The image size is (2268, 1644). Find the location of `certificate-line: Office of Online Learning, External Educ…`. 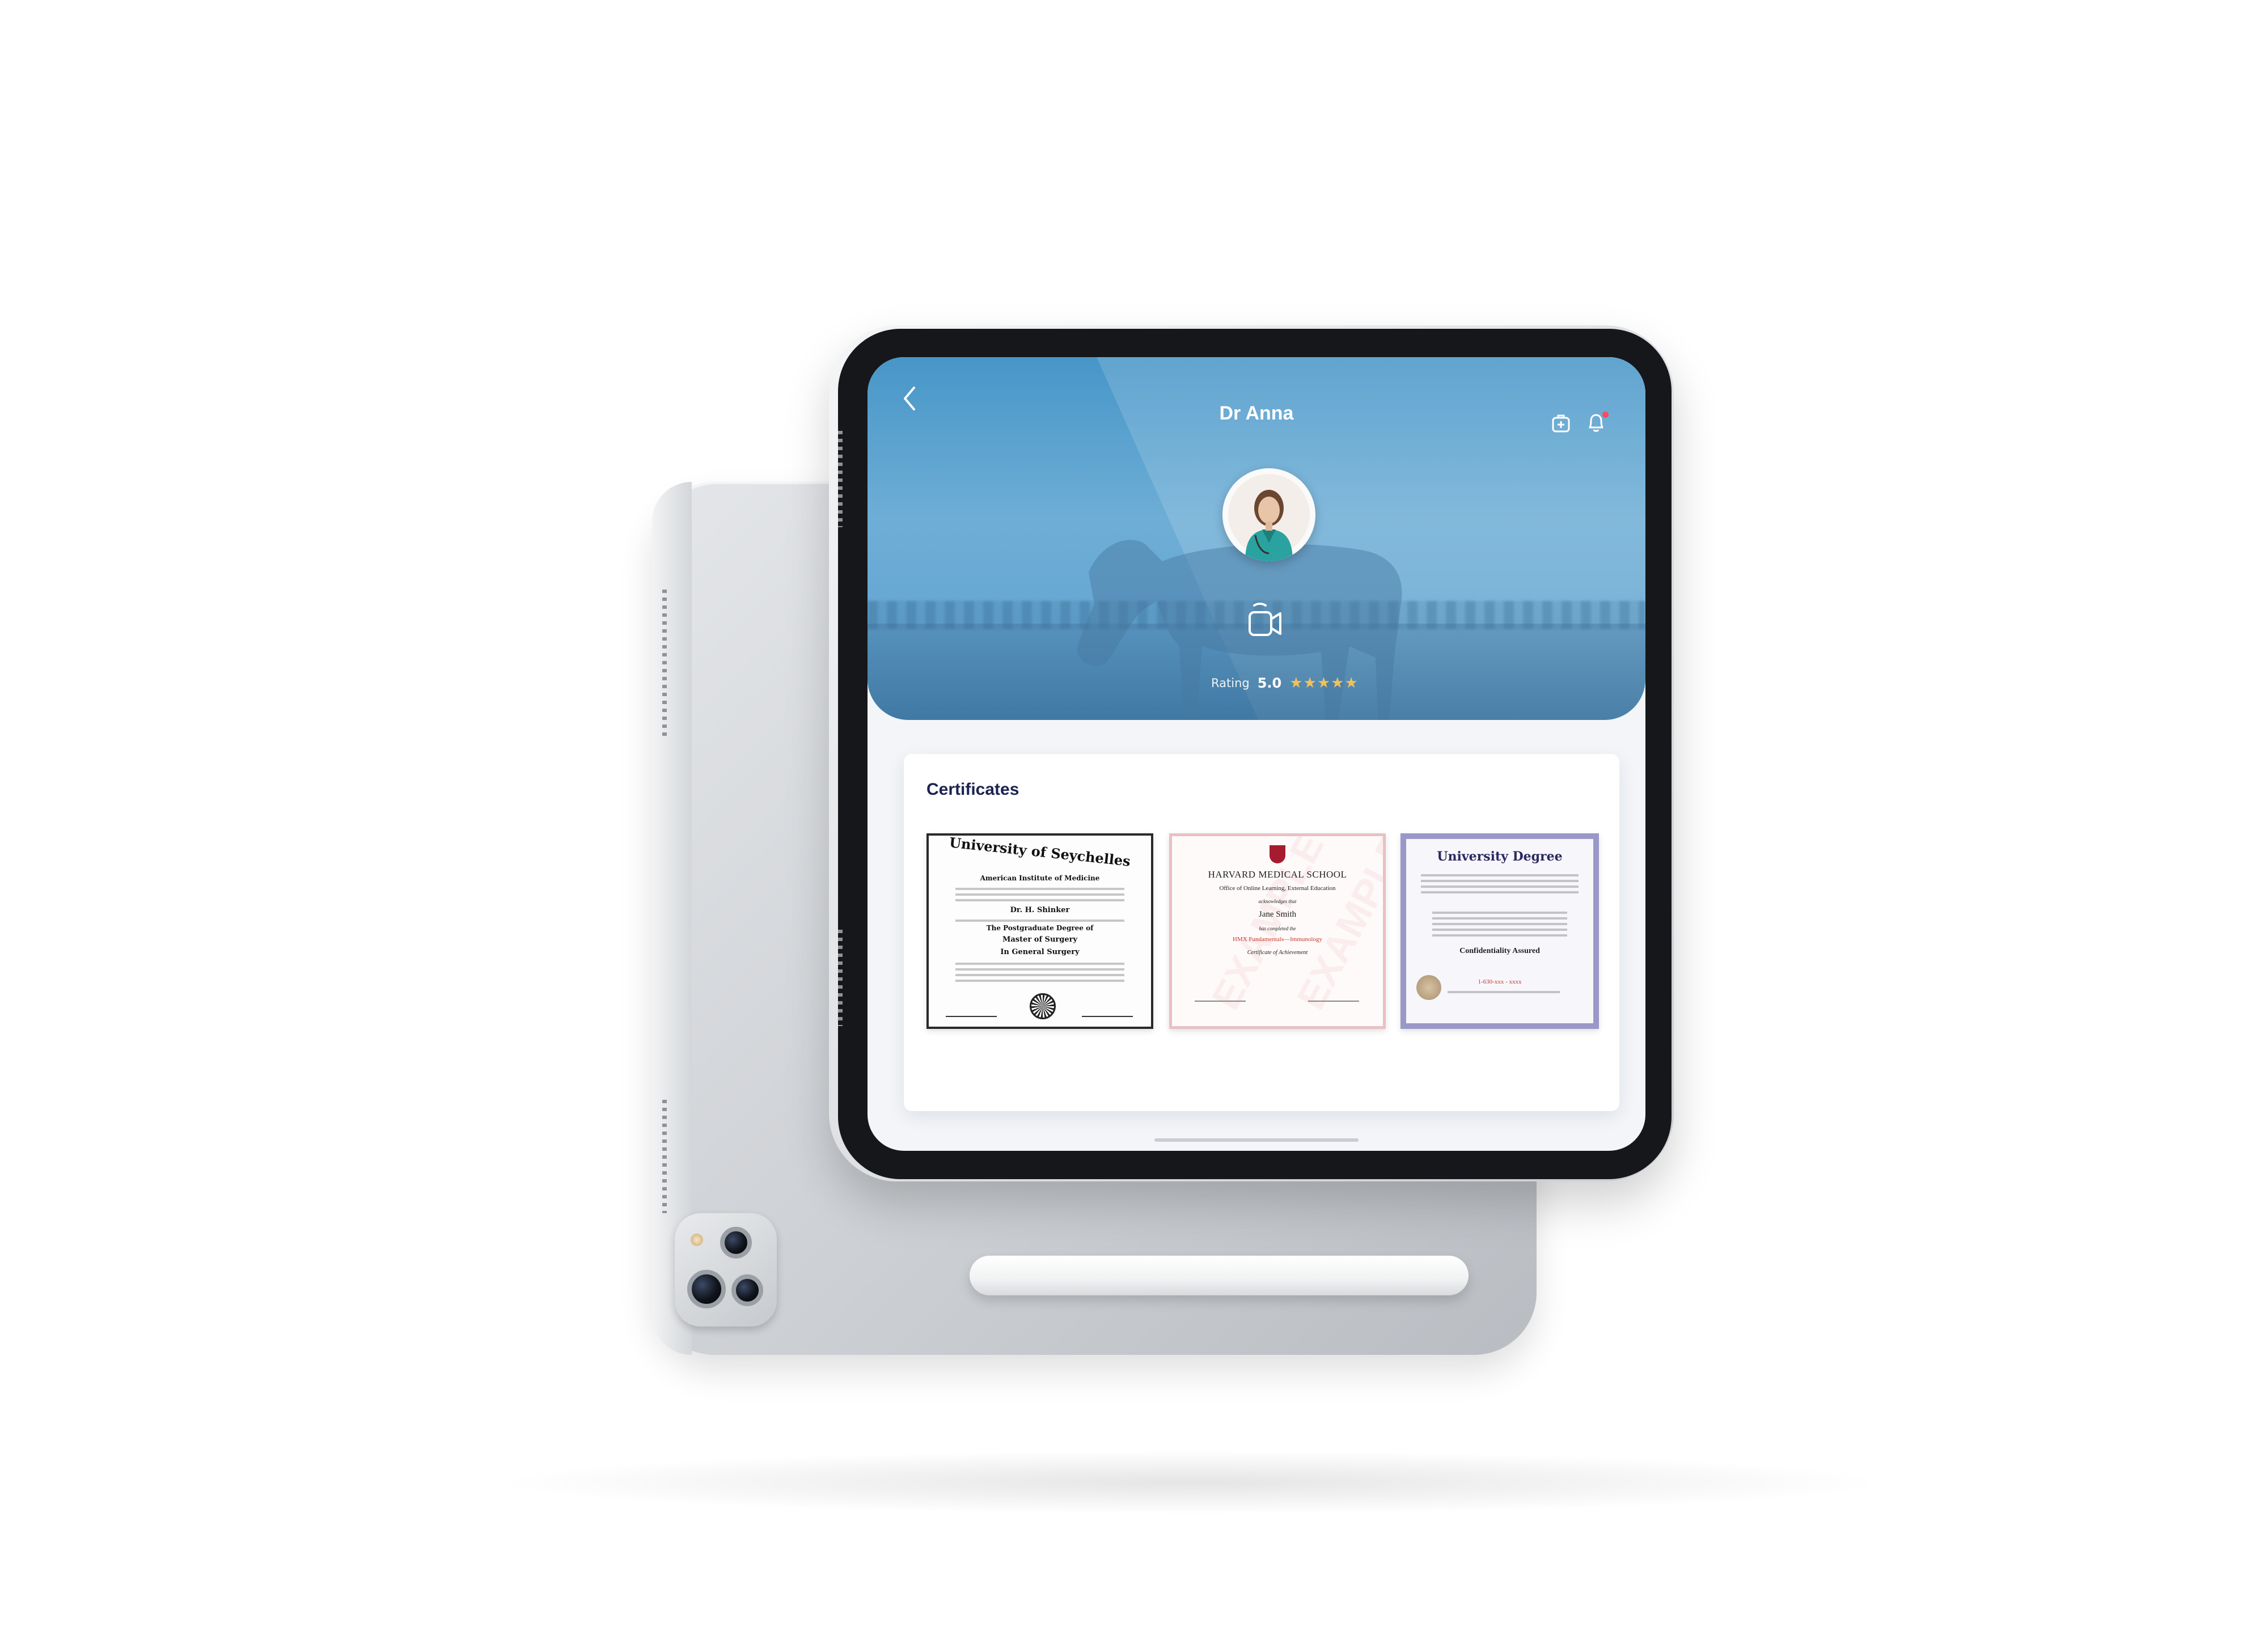

certificate-line: Office of Online Learning, External Educ… is located at coordinates (1277, 888).